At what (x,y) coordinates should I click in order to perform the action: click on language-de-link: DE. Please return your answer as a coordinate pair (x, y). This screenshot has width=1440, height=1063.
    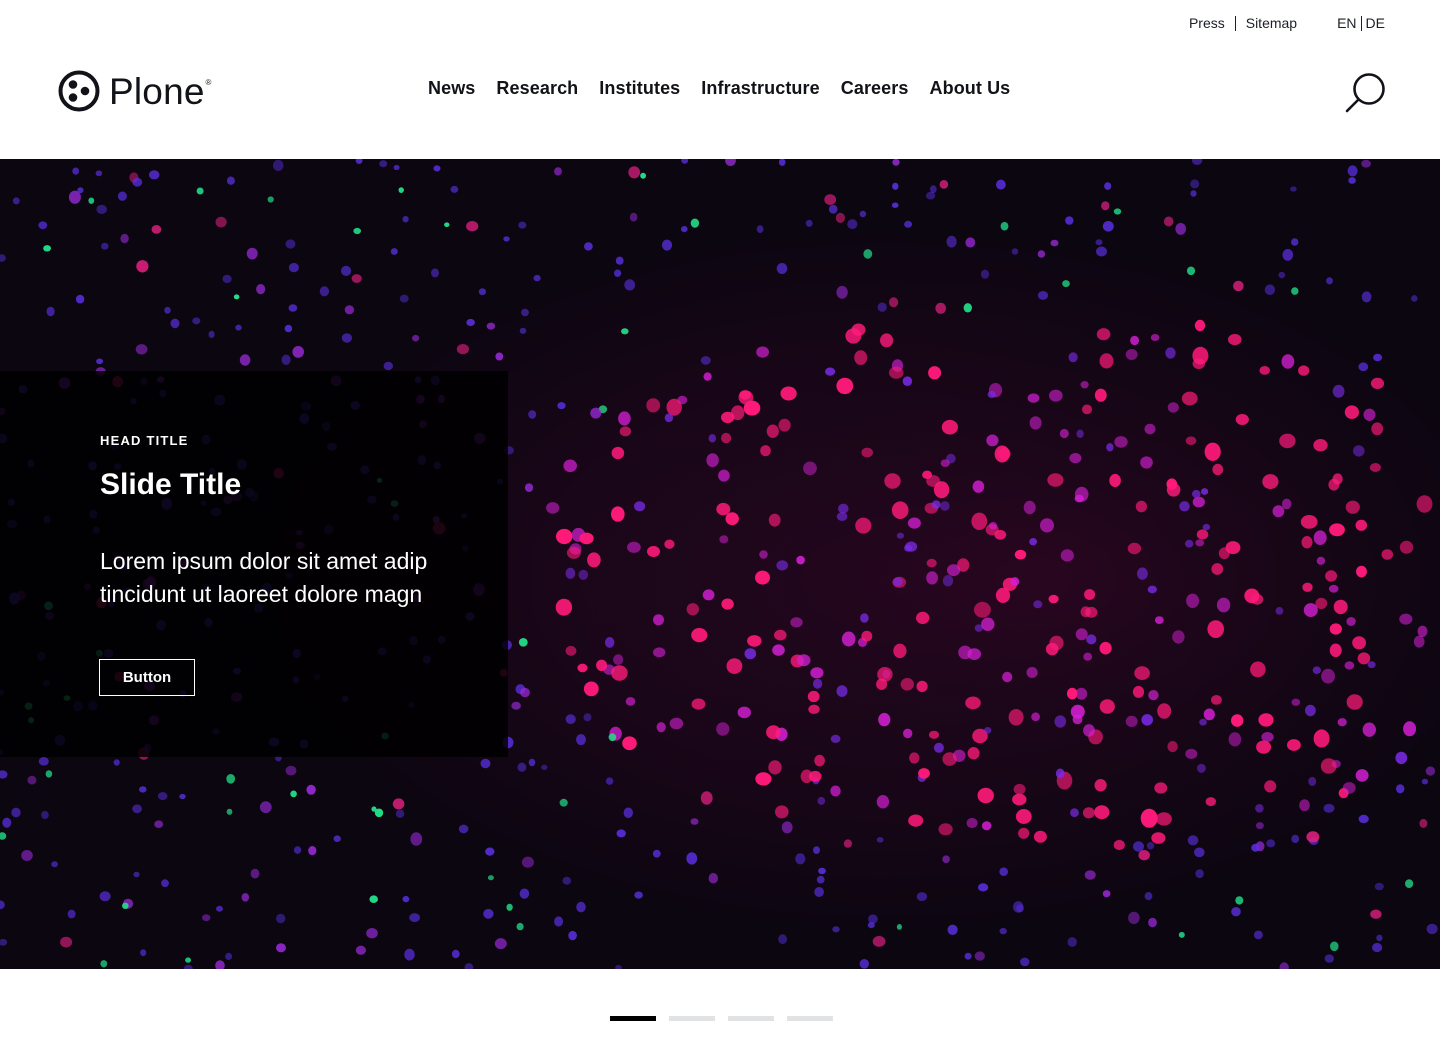
    Looking at the image, I should click on (1375, 23).